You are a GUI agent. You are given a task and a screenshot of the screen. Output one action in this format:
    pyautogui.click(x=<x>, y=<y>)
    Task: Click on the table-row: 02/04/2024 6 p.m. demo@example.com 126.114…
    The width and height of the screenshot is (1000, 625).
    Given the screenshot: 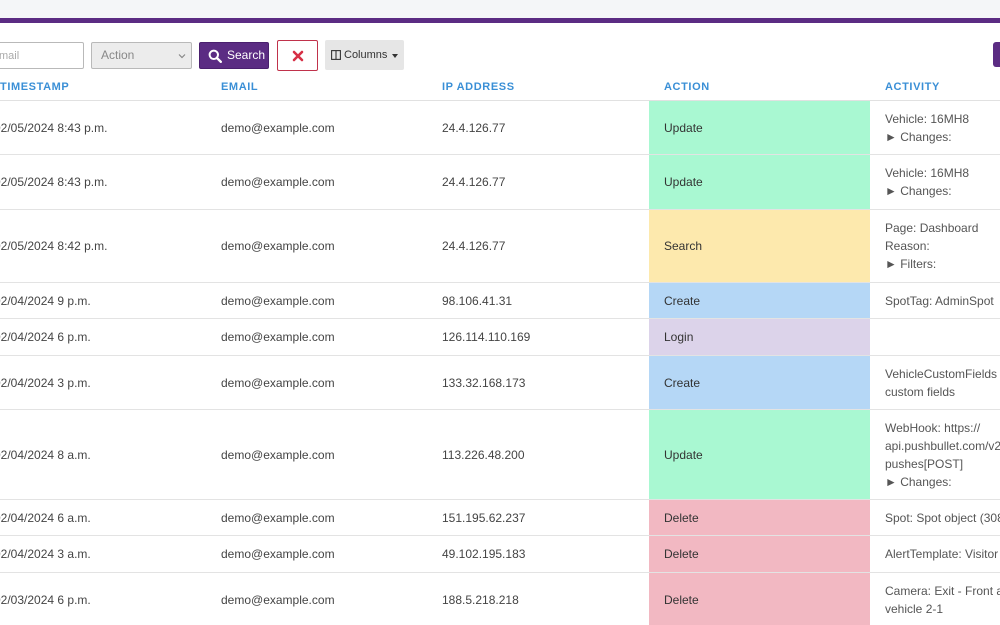 What is the action you would take?
    pyautogui.click(x=500, y=337)
    